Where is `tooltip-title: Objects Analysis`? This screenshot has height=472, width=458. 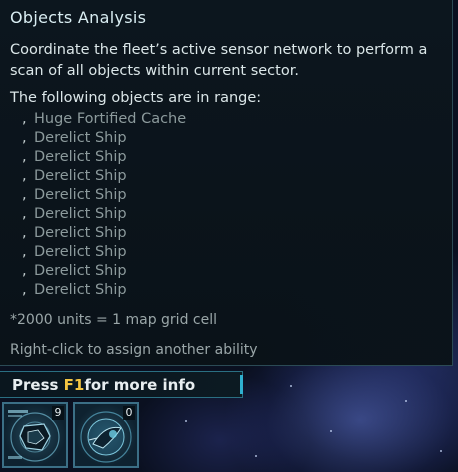
tooltip-title: Objects Analysis is located at coordinates (78, 17).